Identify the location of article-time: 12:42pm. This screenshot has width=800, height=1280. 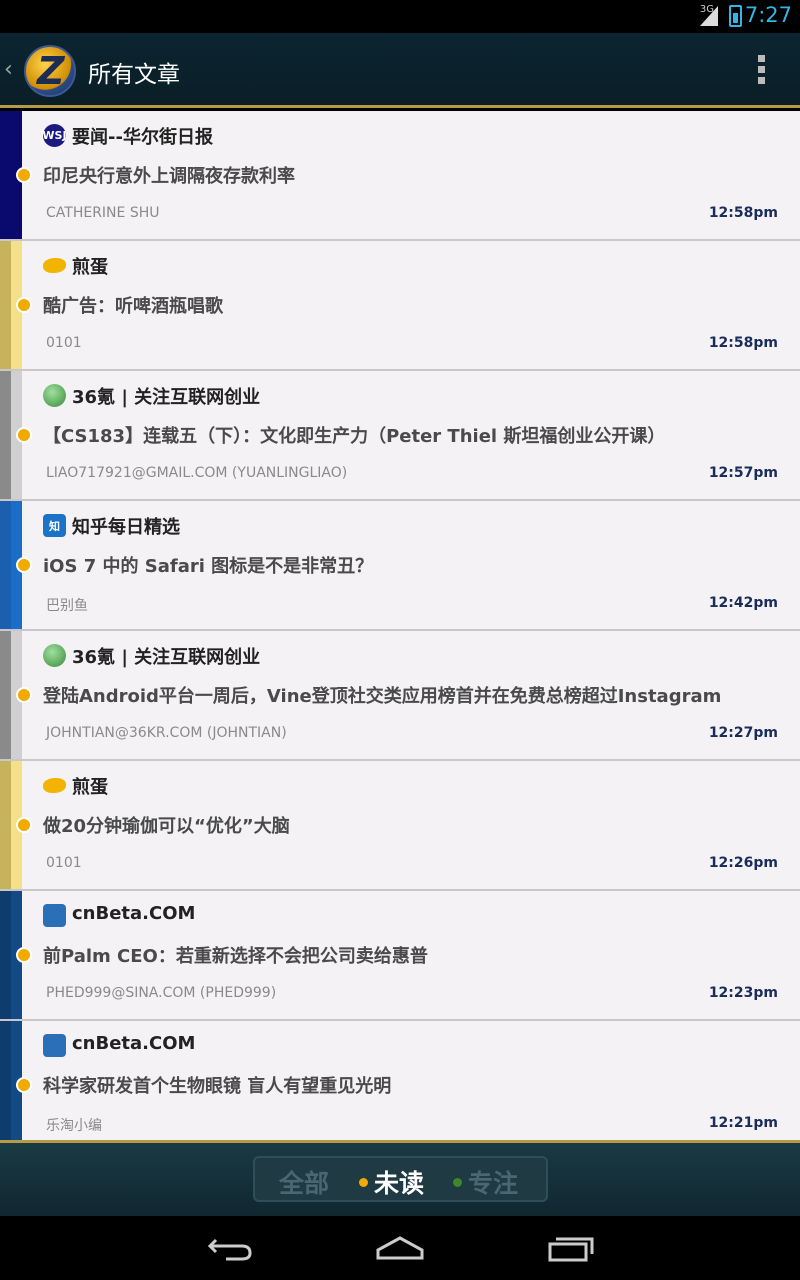
(743, 603).